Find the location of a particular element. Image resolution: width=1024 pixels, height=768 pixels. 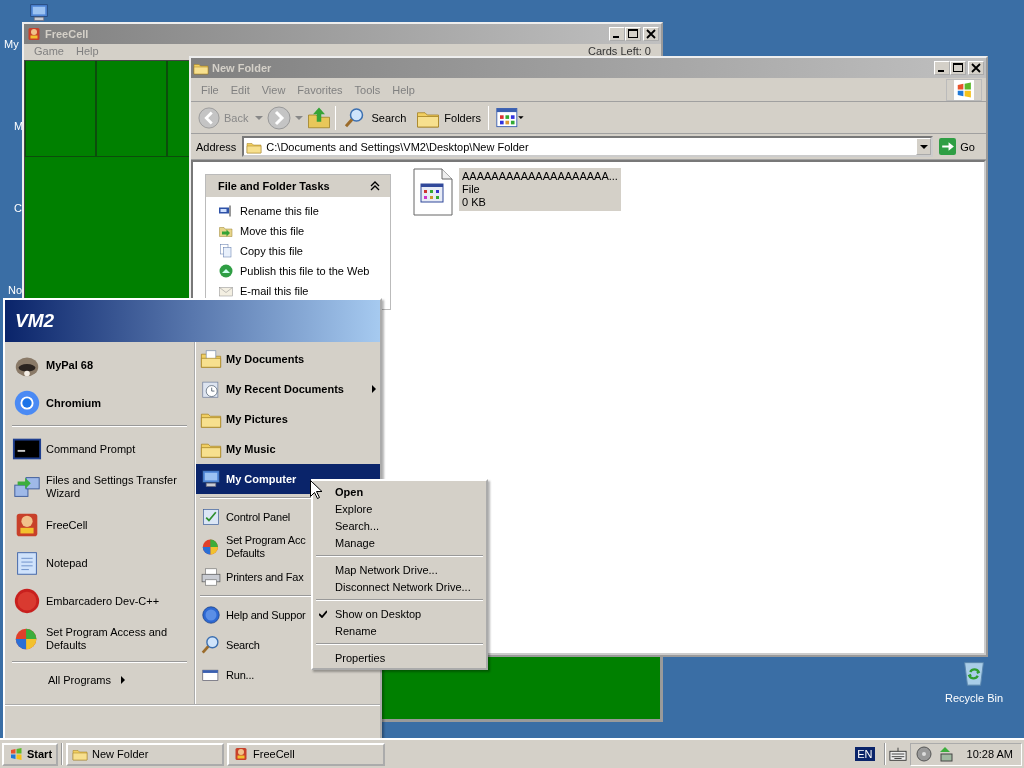

start-menu-item: My Music is located at coordinates (288, 449).